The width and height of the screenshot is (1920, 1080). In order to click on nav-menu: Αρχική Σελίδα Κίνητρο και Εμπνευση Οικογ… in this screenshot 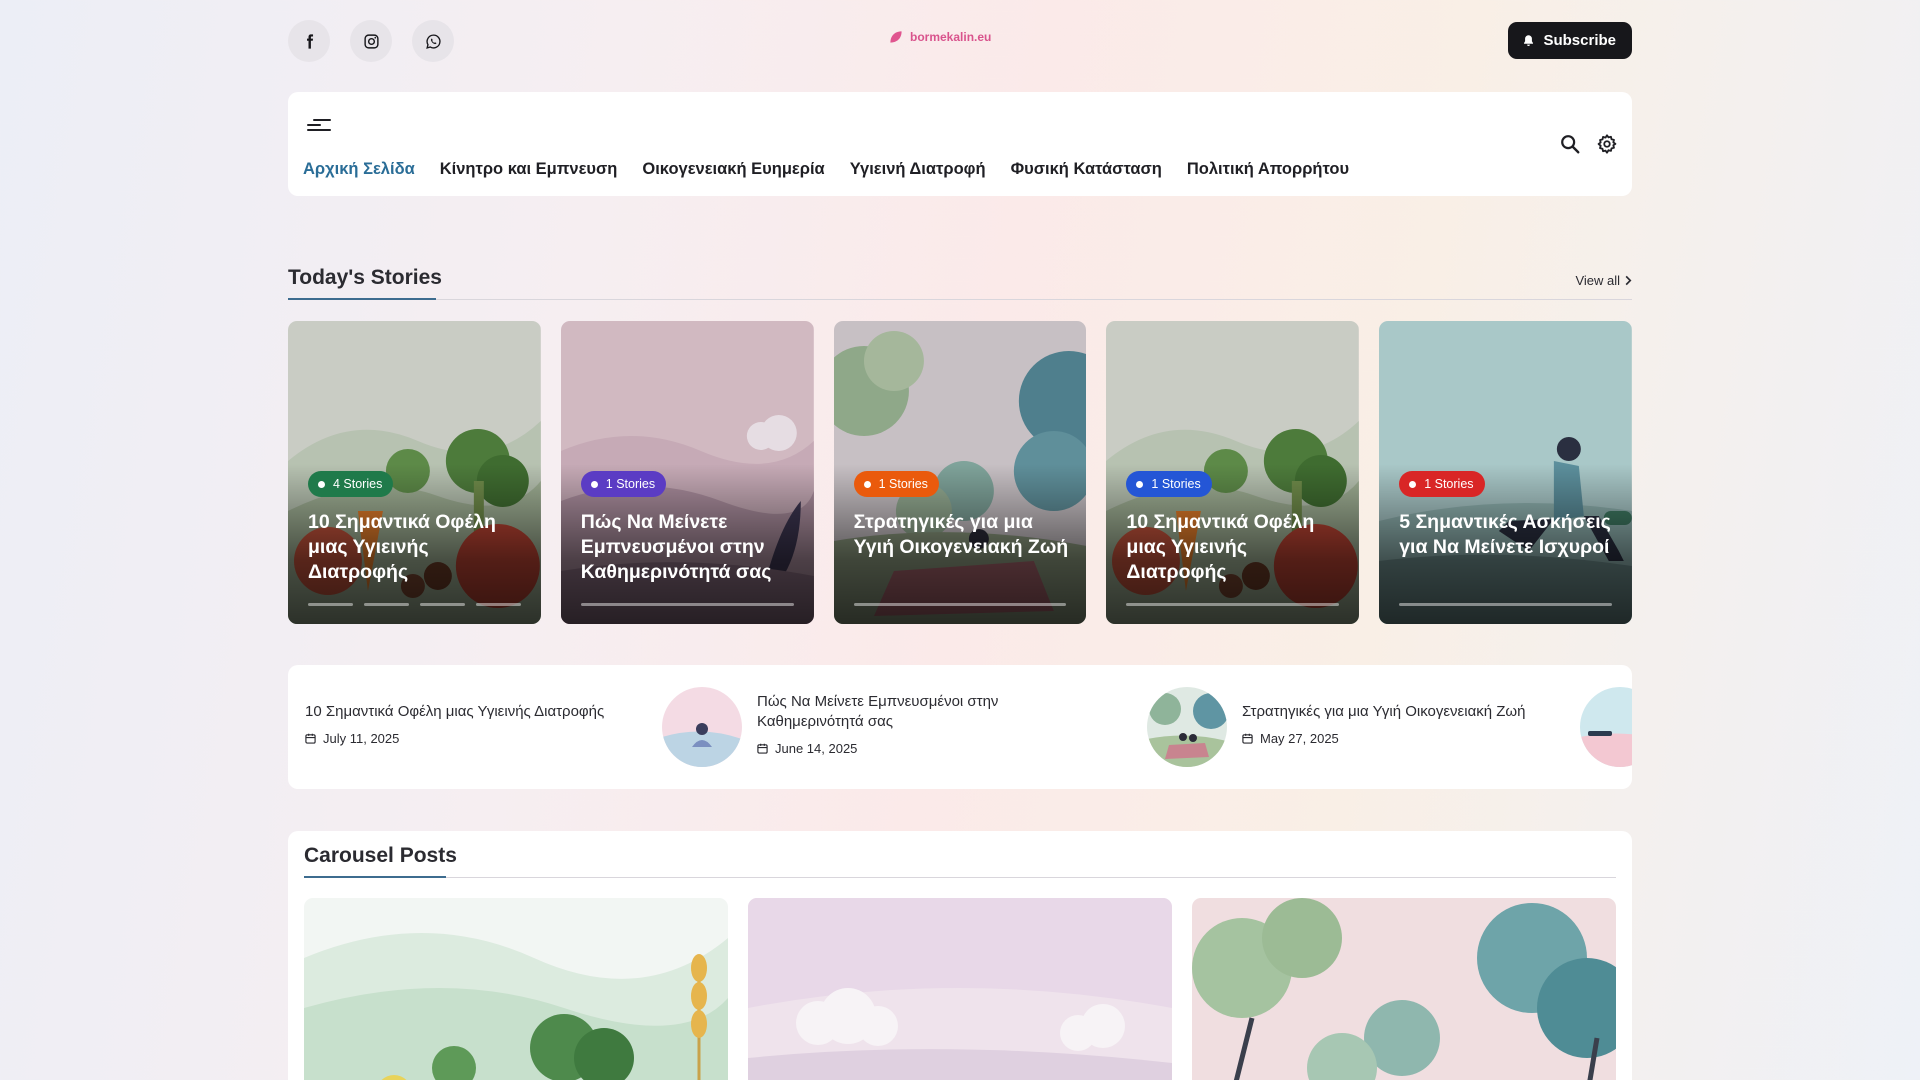, I will do `click(826, 169)`.